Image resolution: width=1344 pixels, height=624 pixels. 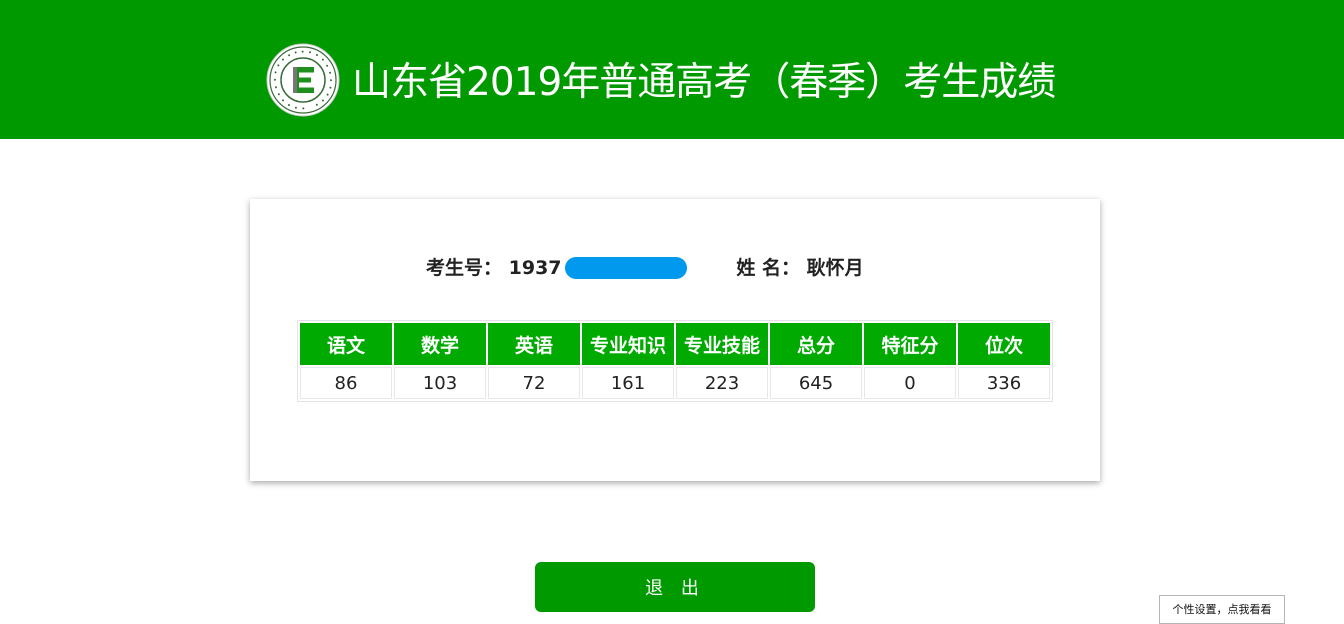 What do you see at coordinates (346, 344) in the screenshot?
I see `header-chinese: 语文` at bounding box center [346, 344].